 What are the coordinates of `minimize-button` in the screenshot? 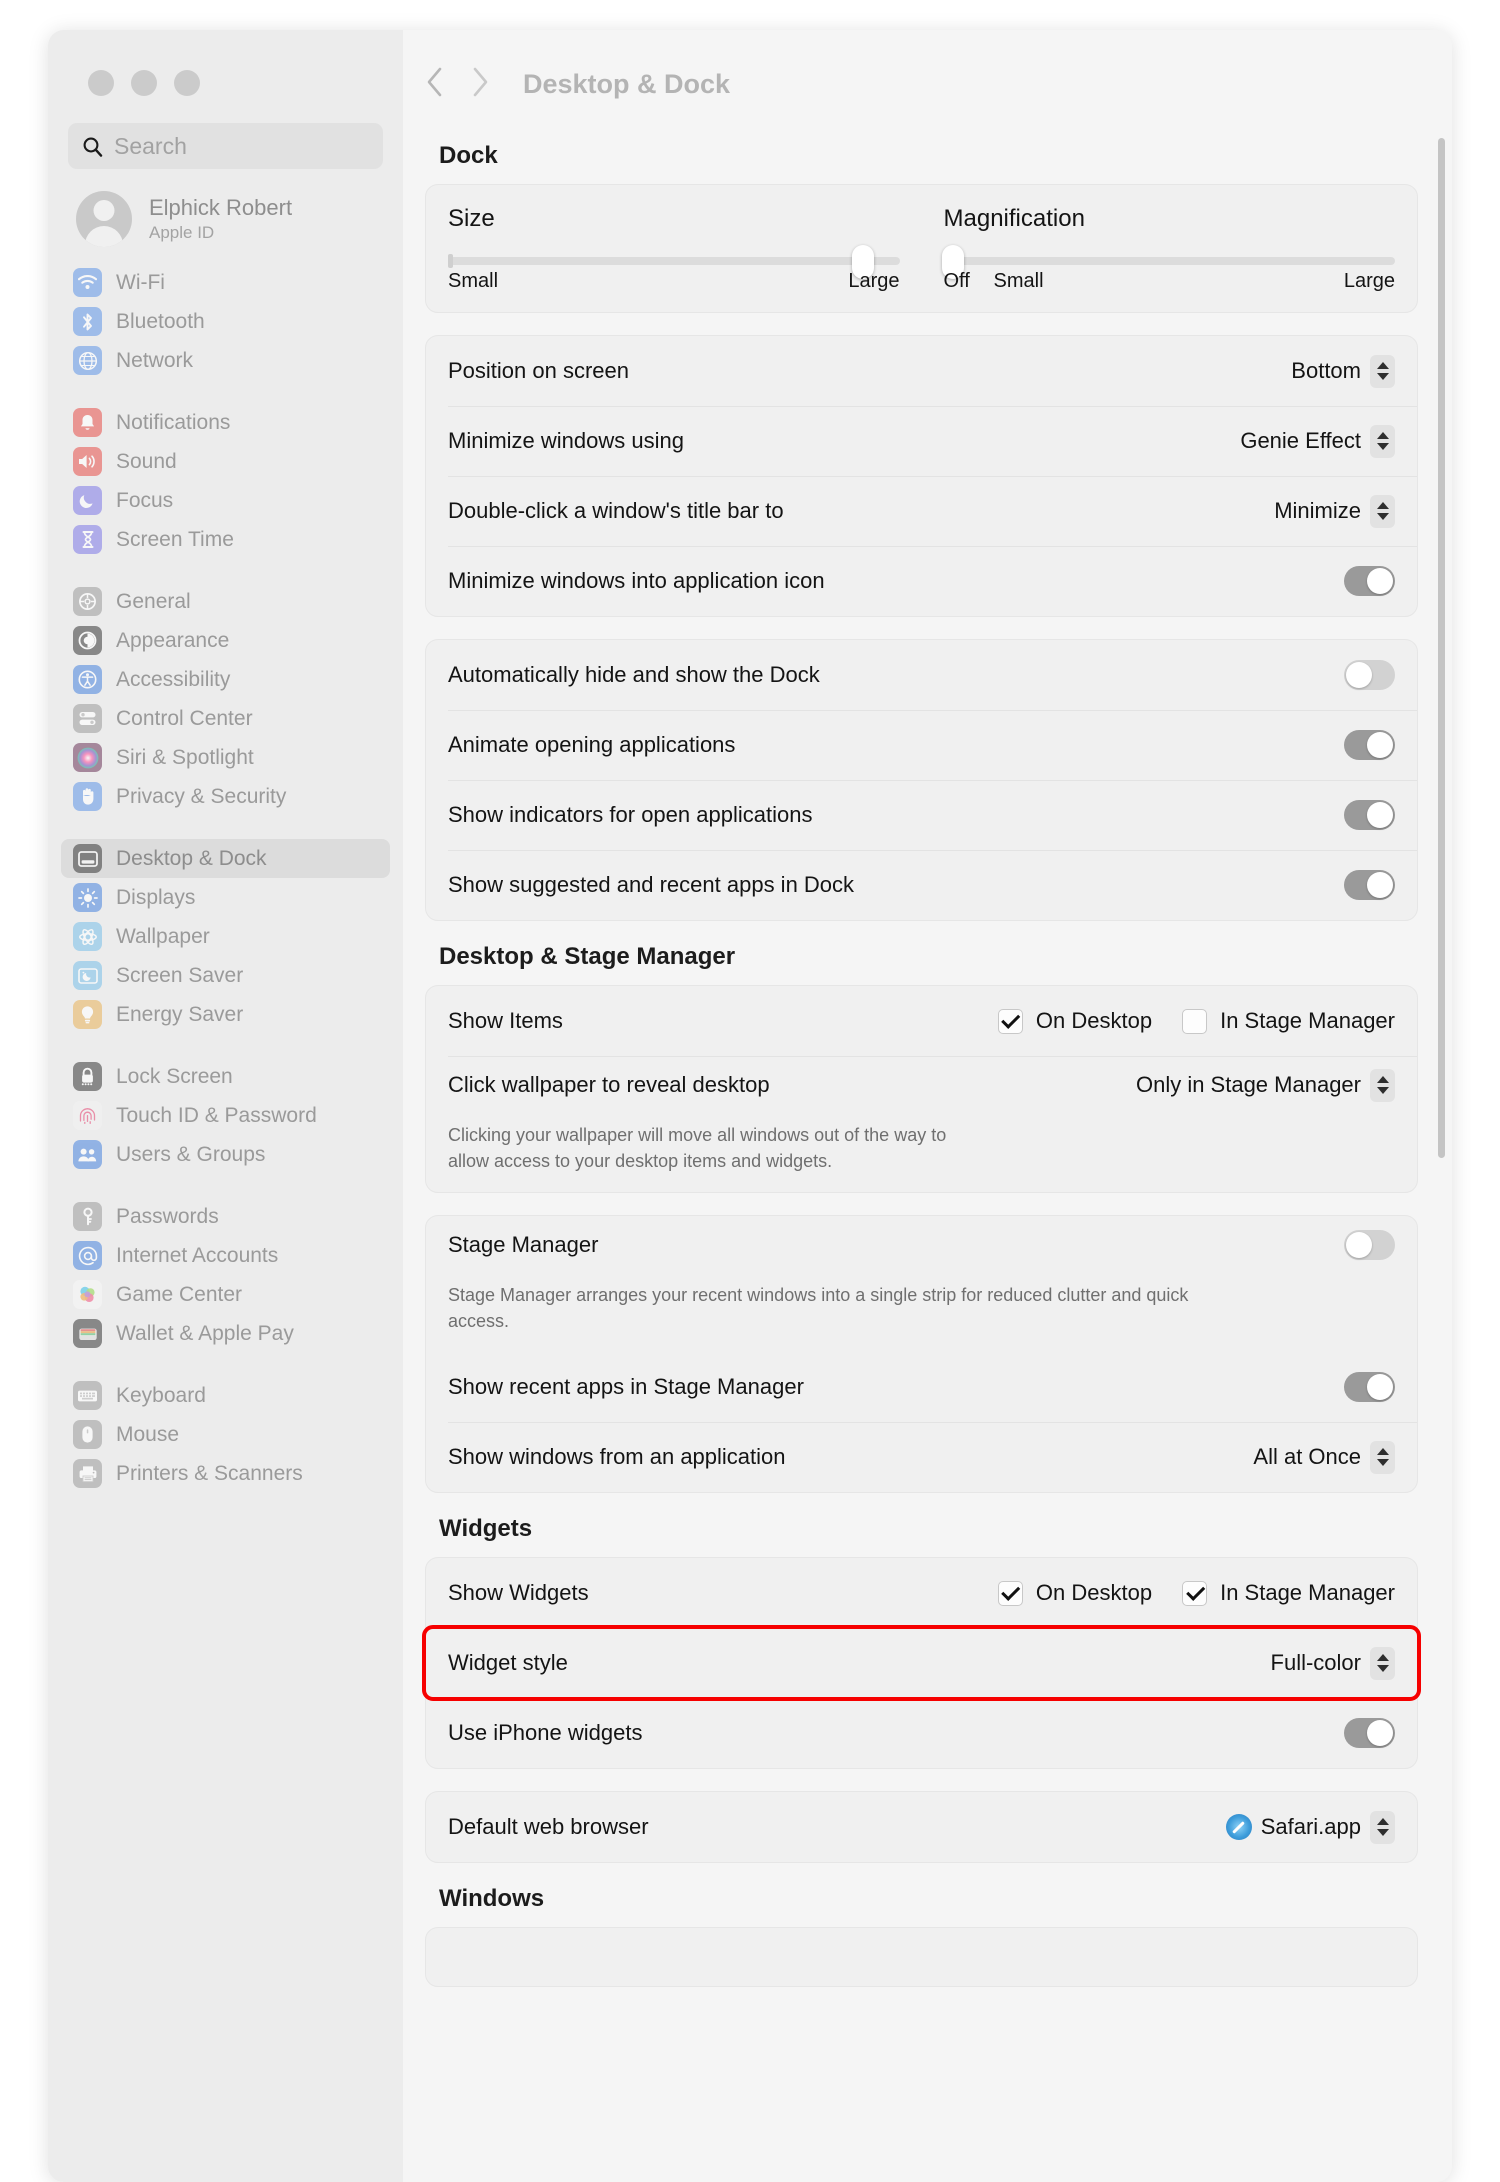 It's located at (144, 83).